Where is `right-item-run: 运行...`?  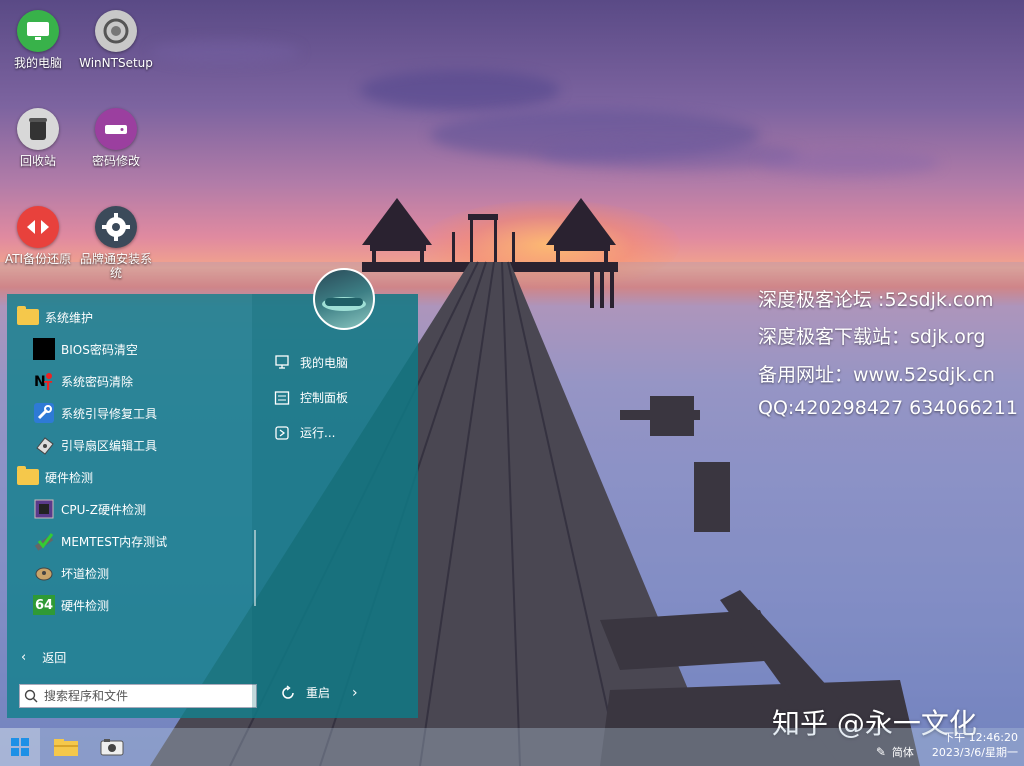 right-item-run: 运行... is located at coordinates (304, 432).